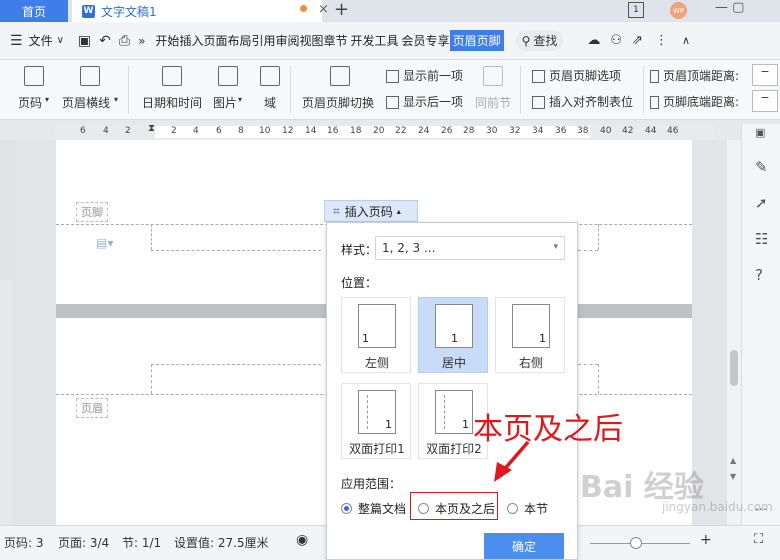 This screenshot has height=560, width=780. I want to click on cursor-icon: ➚, so click(761, 203).